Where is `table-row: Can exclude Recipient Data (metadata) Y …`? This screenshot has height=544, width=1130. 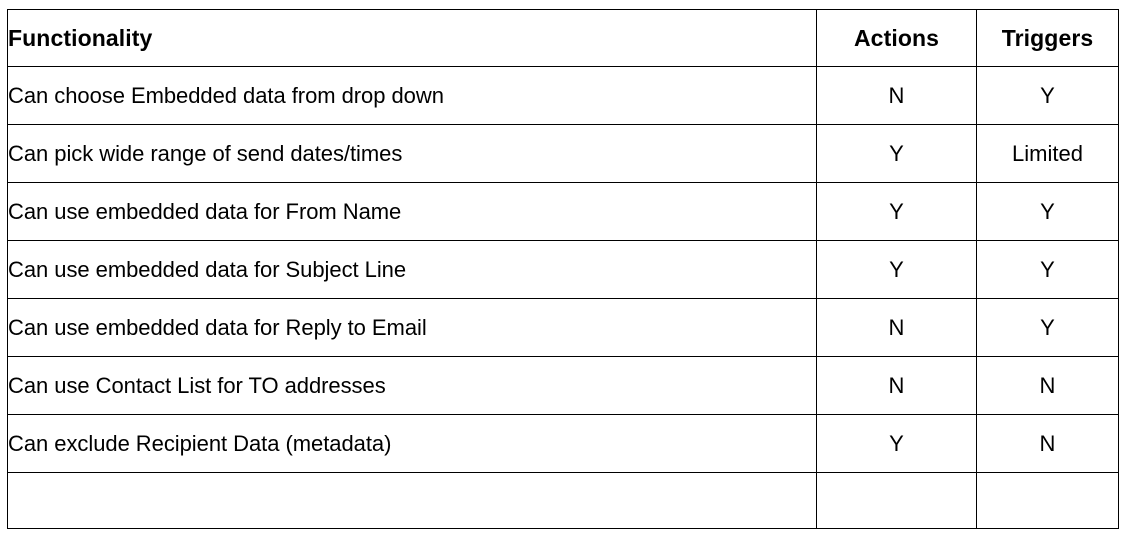 table-row: Can exclude Recipient Data (metadata) Y … is located at coordinates (563, 443).